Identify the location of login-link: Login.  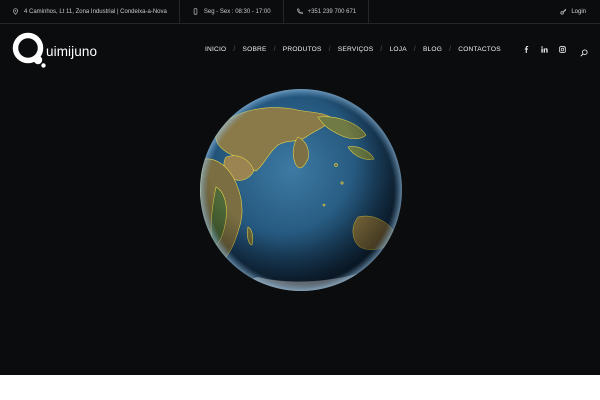
(580, 11).